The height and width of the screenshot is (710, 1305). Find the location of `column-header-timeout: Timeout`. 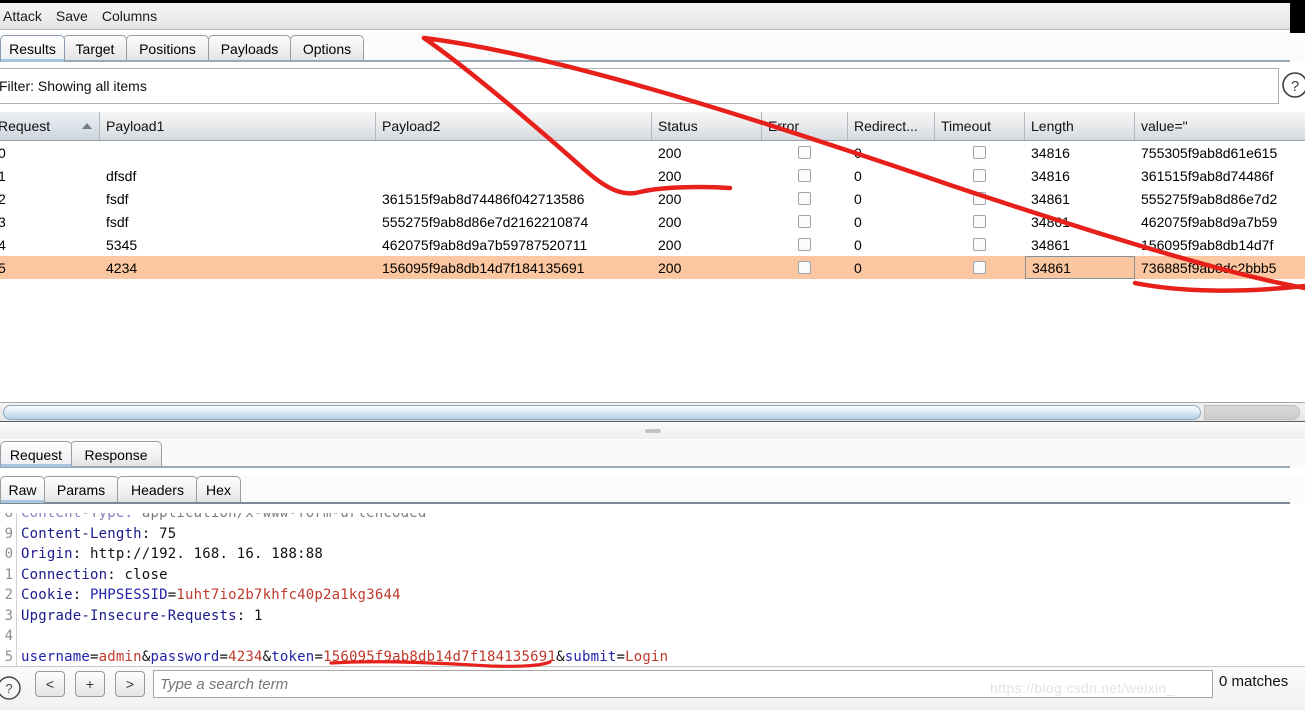

column-header-timeout: Timeout is located at coordinates (980, 126).